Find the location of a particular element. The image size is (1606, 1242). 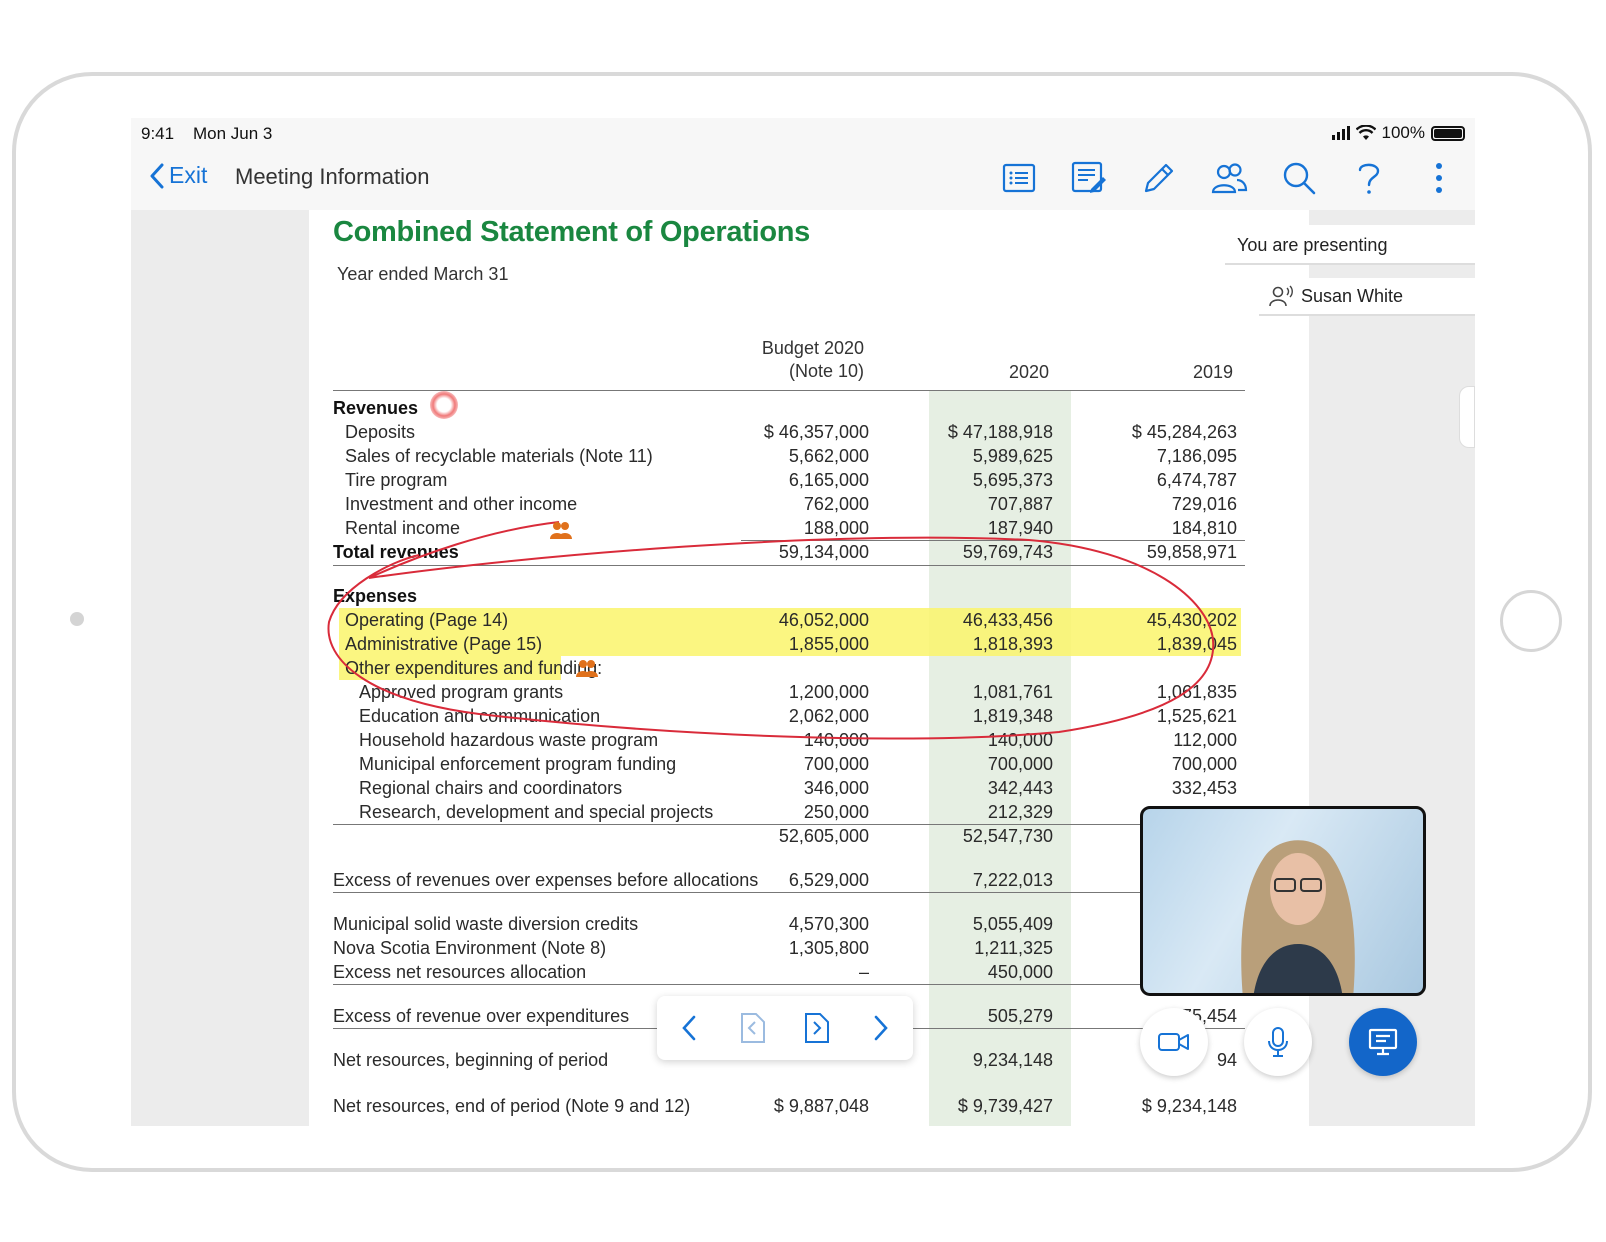

revenues-heading-row: Revenues is located at coordinates (791, 410).